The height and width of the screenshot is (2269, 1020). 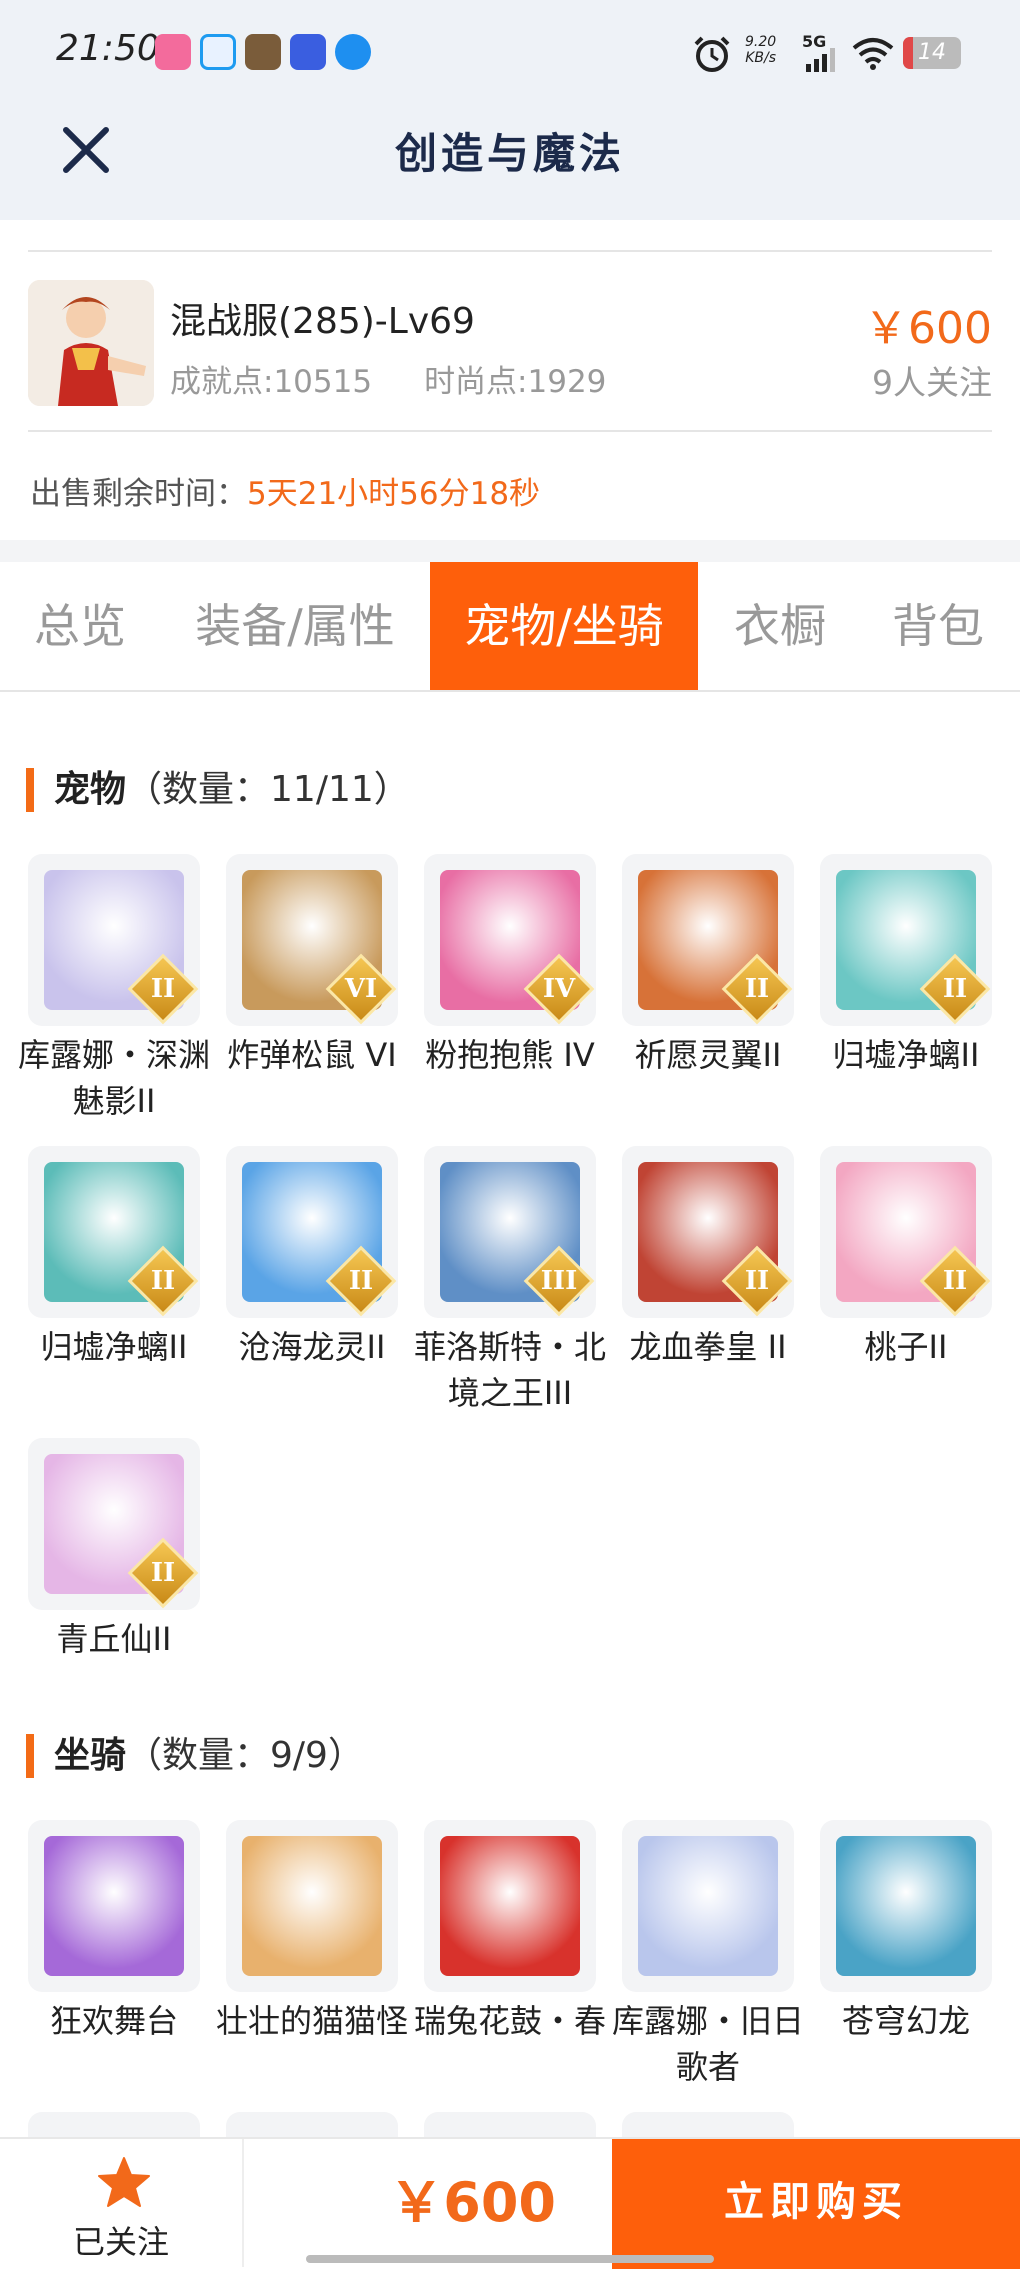 What do you see at coordinates (707, 2044) in the screenshot?
I see `item-label: 库露娜・旧日歌者` at bounding box center [707, 2044].